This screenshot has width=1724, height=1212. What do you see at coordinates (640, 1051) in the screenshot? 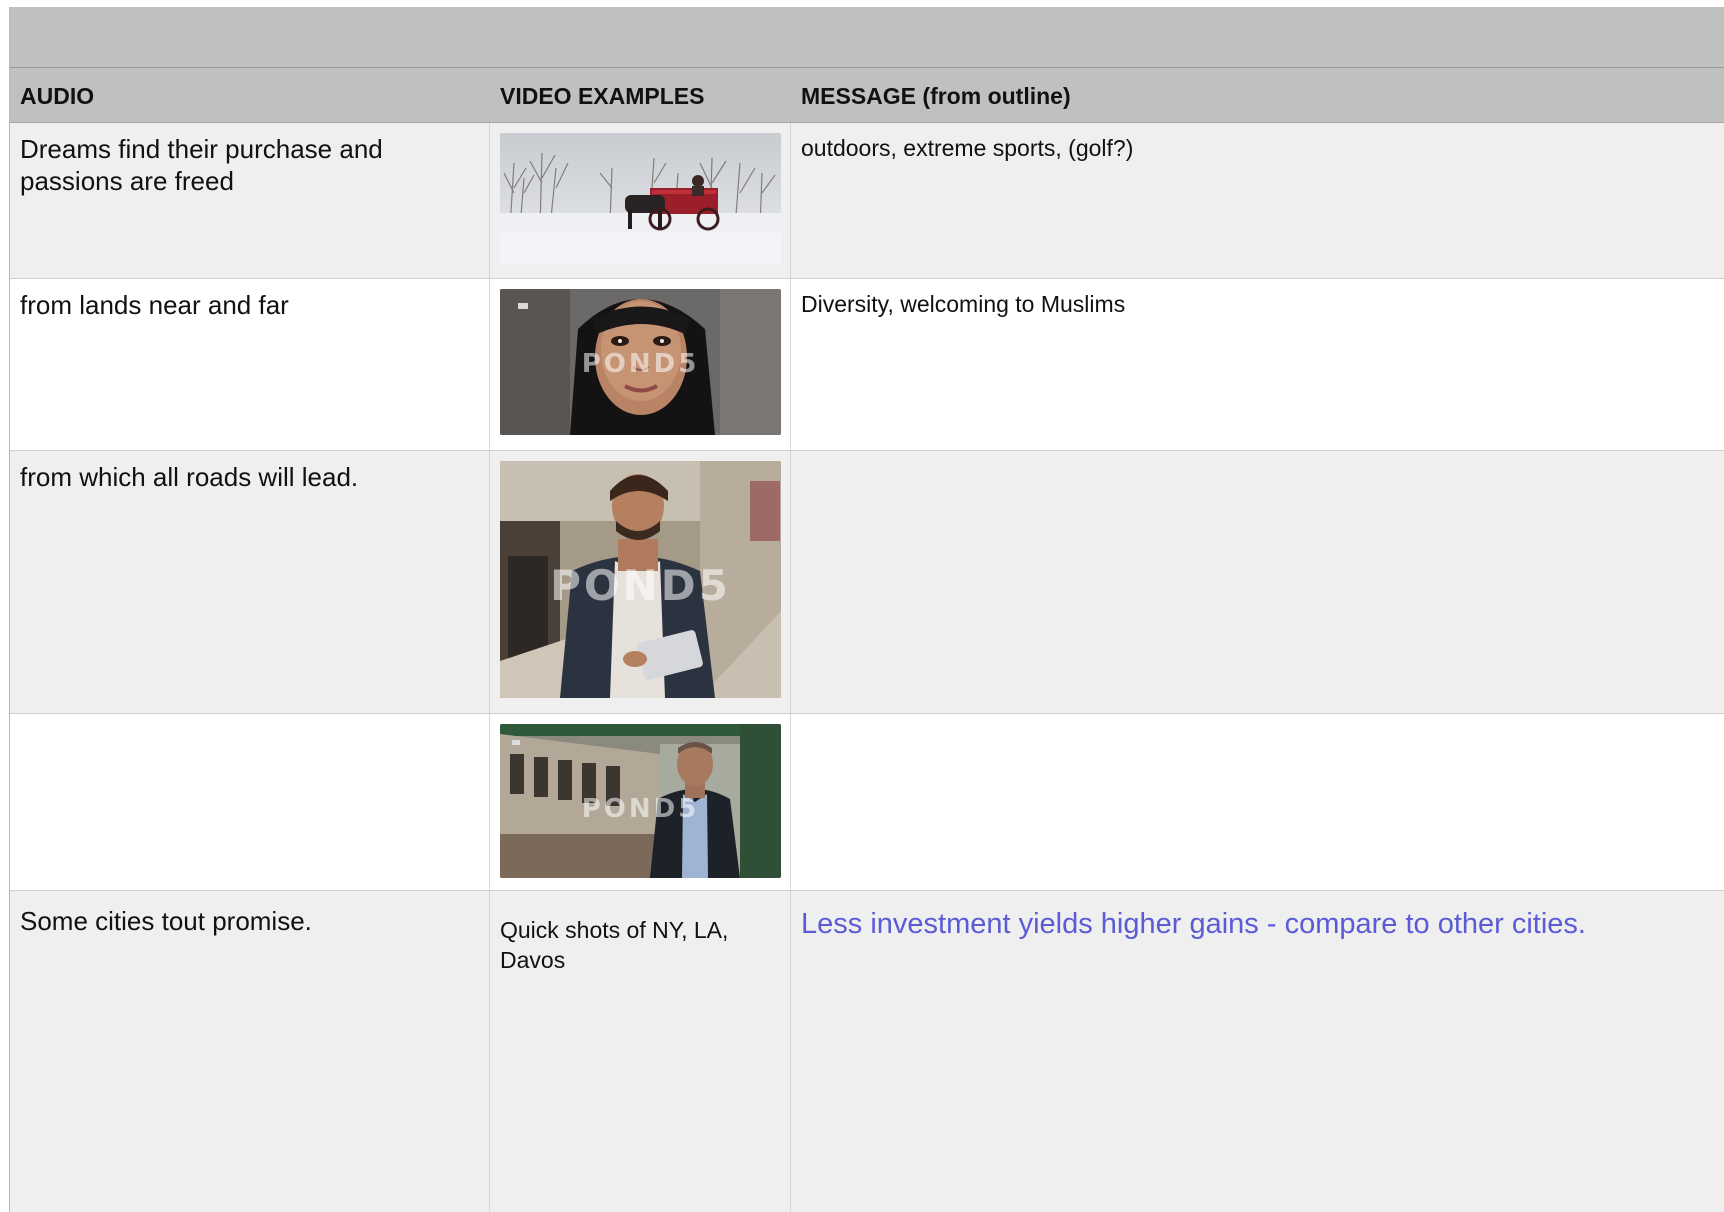
I see `video-cell: Quick shots of NY, LA, Davos` at bounding box center [640, 1051].